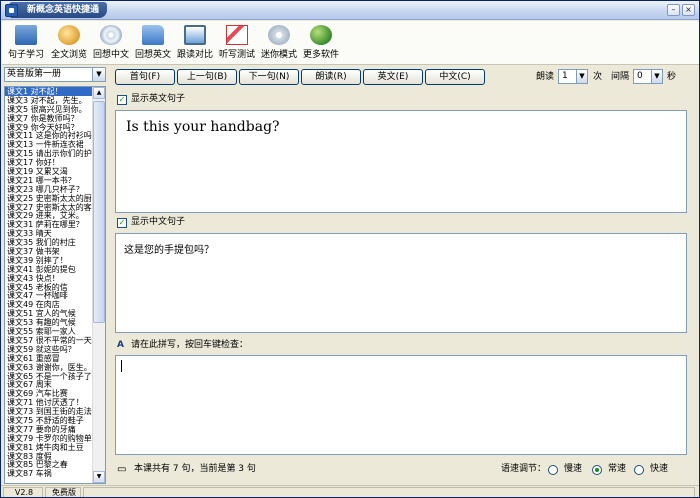  What do you see at coordinates (111, 35) in the screenshot?
I see `recall-chinese-icon` at bounding box center [111, 35].